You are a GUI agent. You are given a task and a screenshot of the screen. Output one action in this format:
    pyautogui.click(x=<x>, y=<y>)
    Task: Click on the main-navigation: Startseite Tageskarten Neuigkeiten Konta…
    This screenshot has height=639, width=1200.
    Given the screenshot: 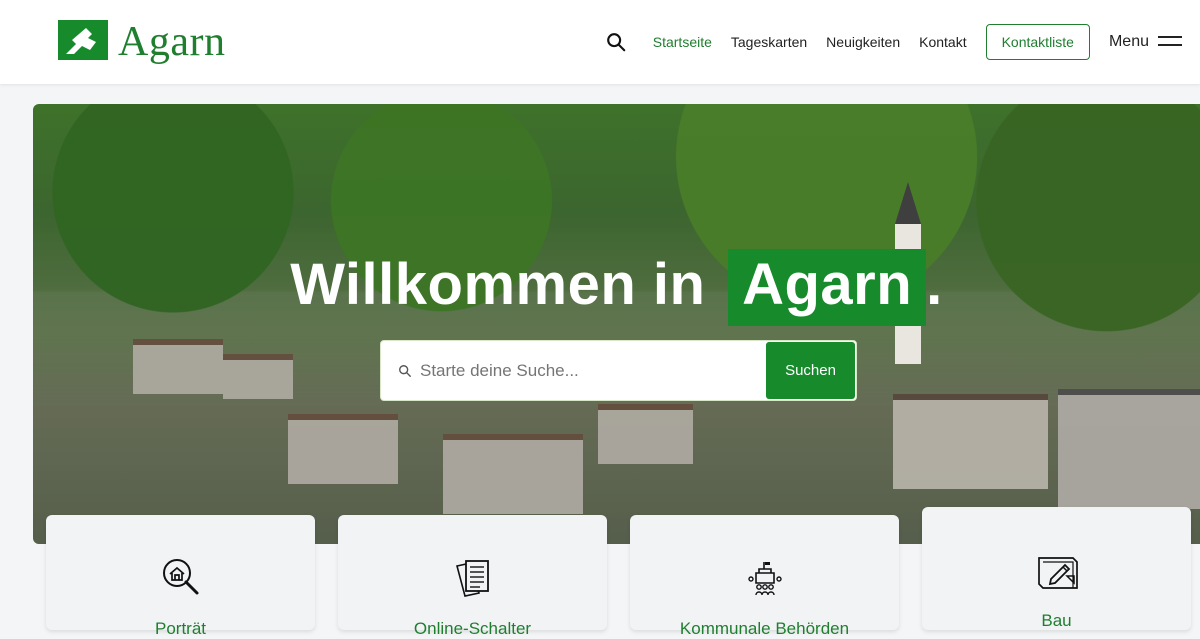 What is the action you would take?
    pyautogui.click(x=893, y=42)
    